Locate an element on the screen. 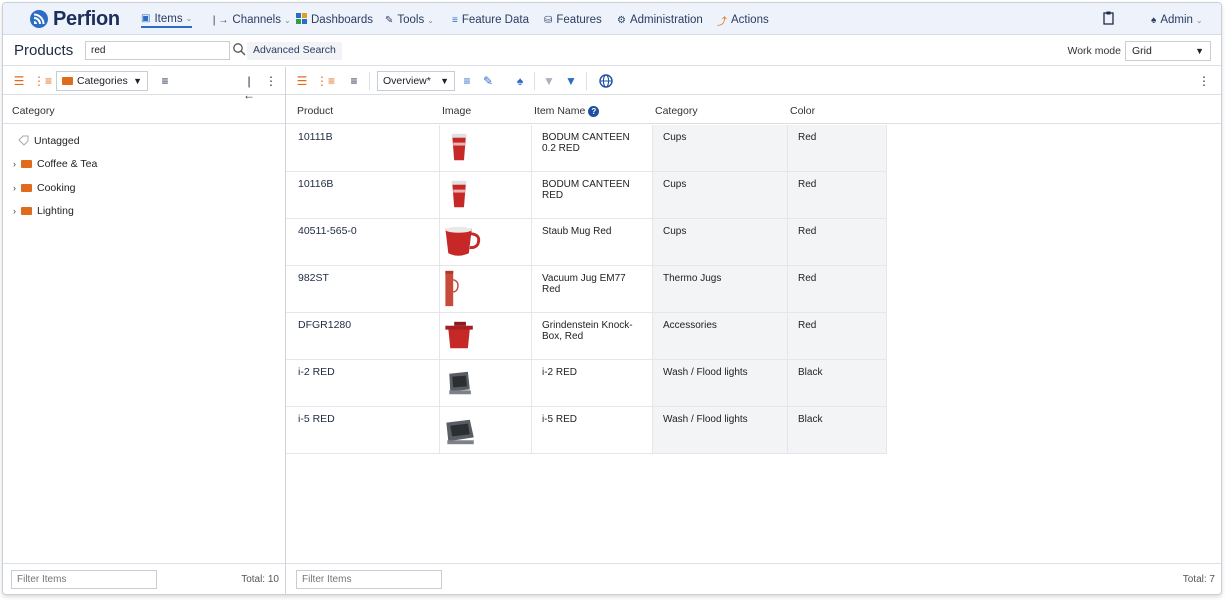  page-title: Products is located at coordinates (44, 50).